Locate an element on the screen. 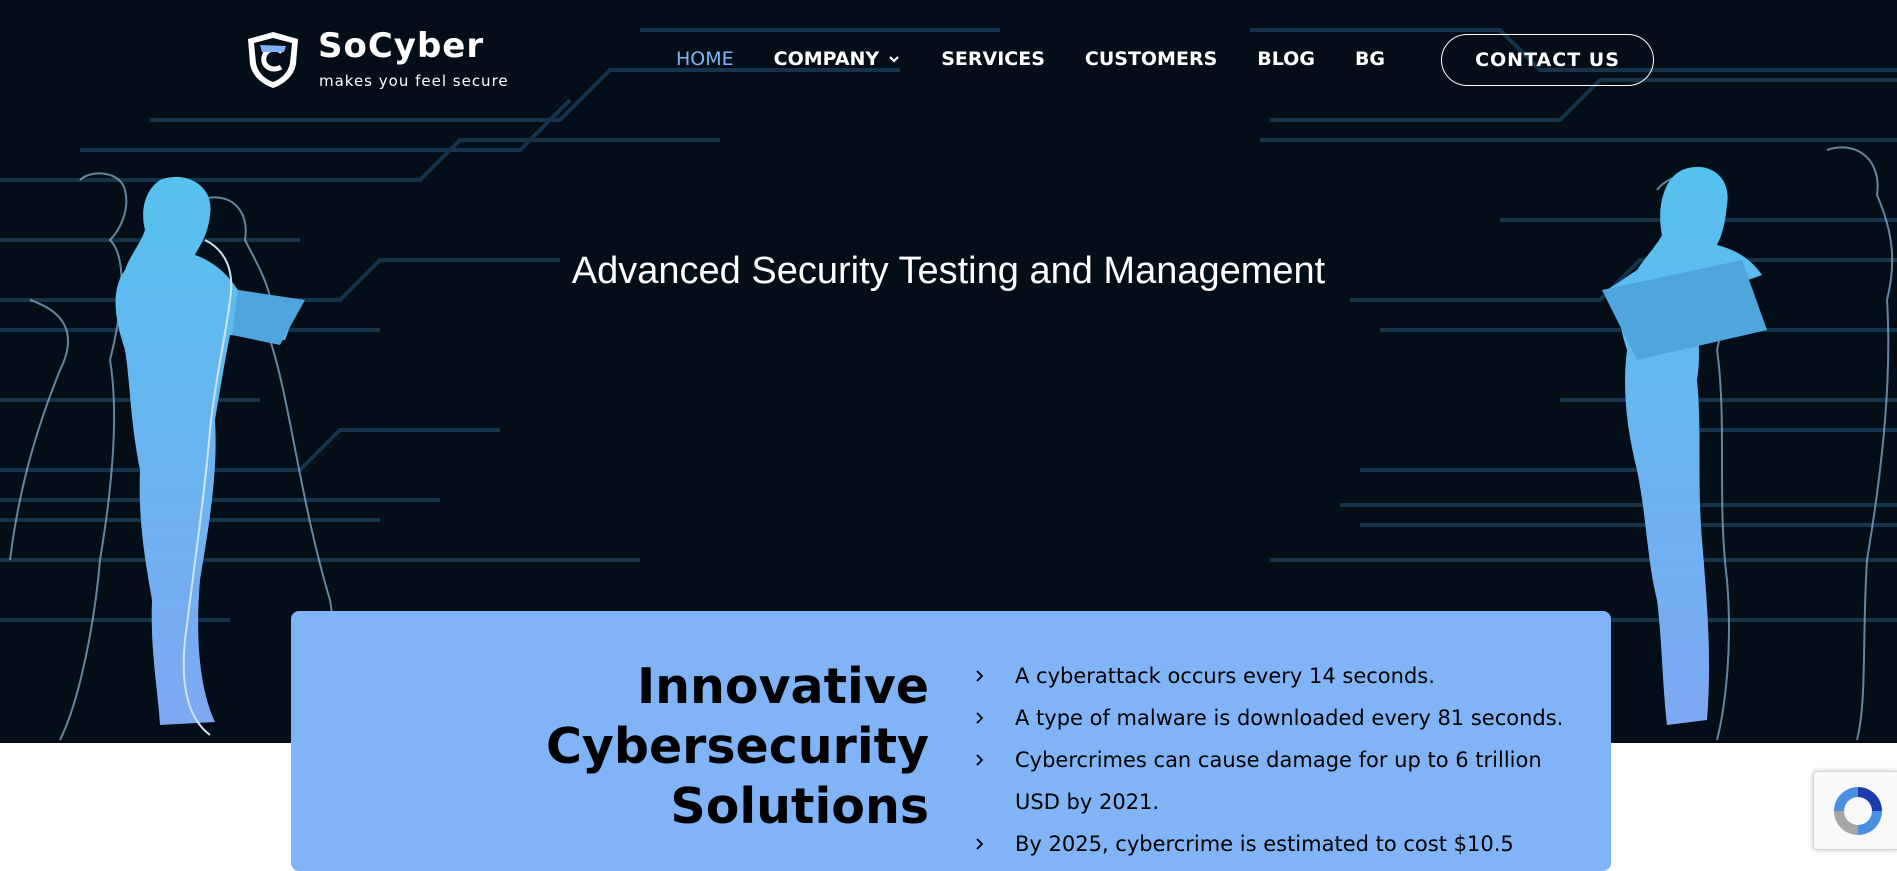 The height and width of the screenshot is (871, 1897). nav-item-services: SERVICES is located at coordinates (993, 59).